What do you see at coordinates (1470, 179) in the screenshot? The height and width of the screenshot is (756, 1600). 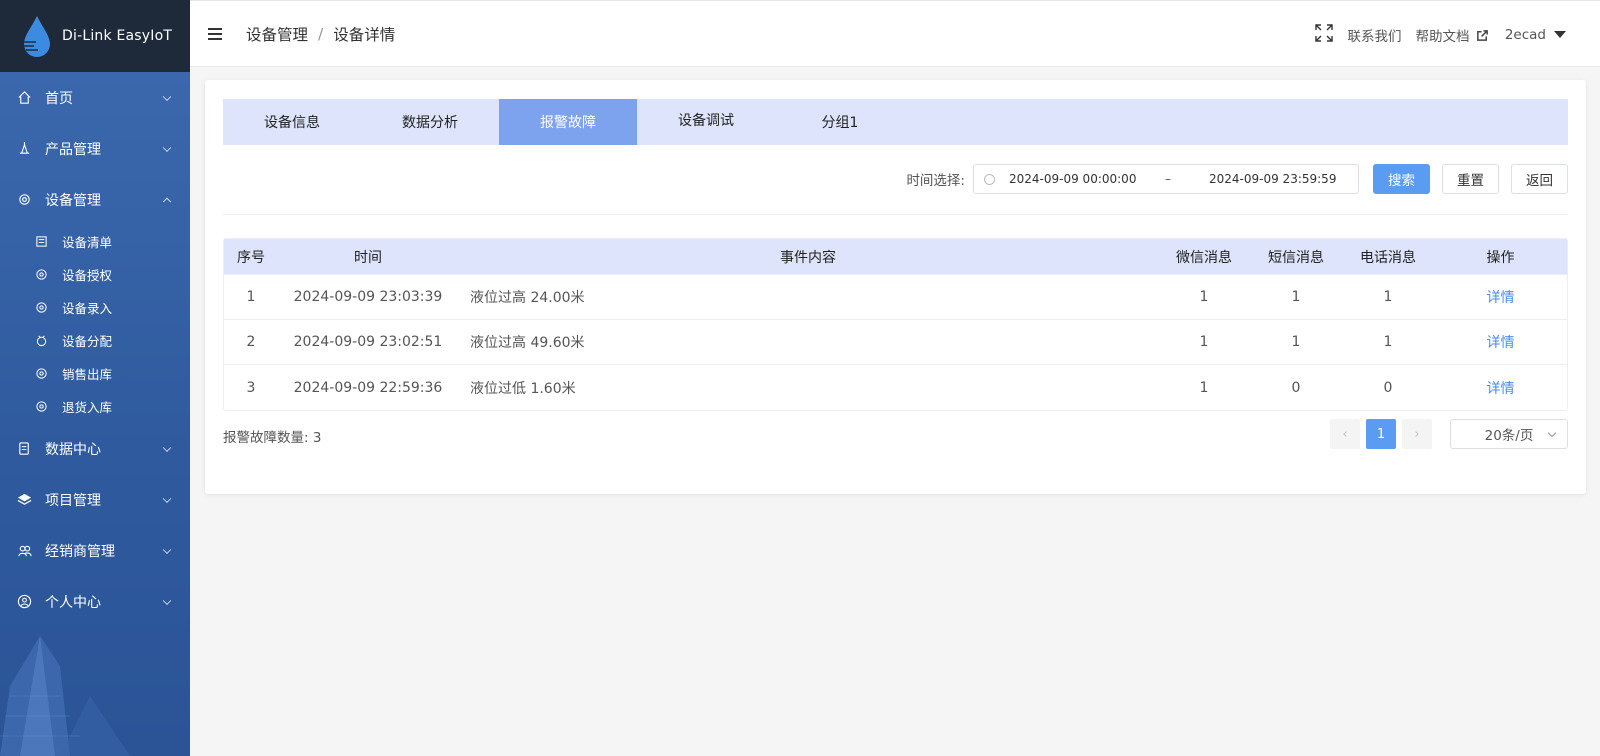 I see `reset-button: 重置` at bounding box center [1470, 179].